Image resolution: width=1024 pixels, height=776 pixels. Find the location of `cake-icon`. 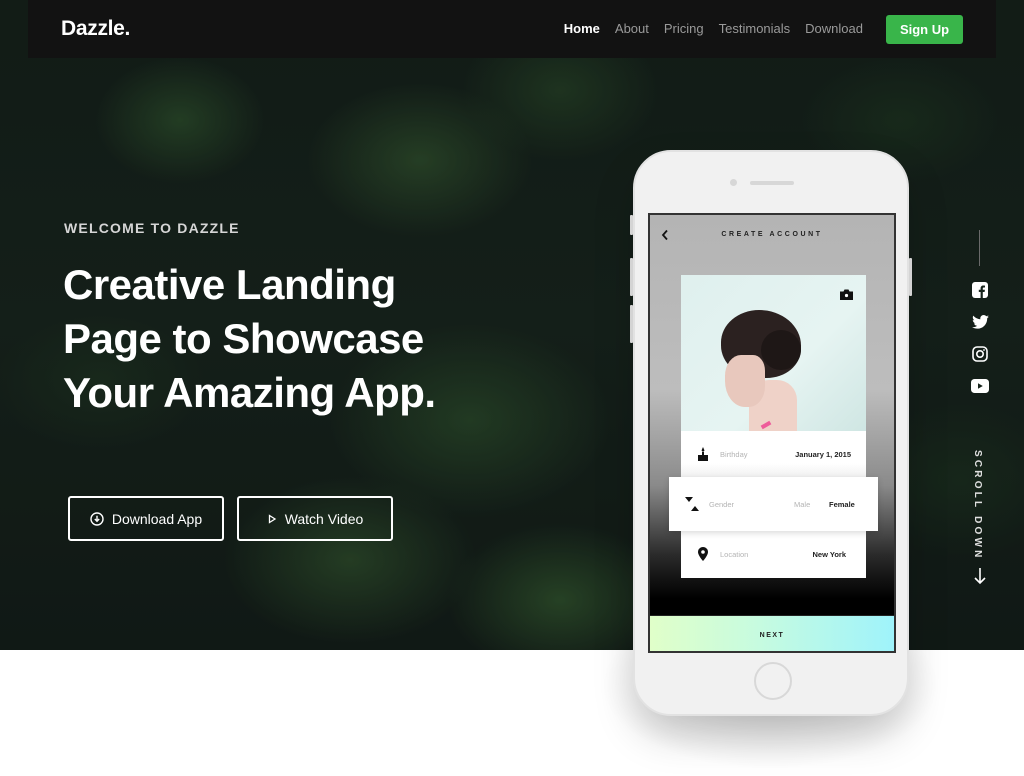

cake-icon is located at coordinates (703, 455).